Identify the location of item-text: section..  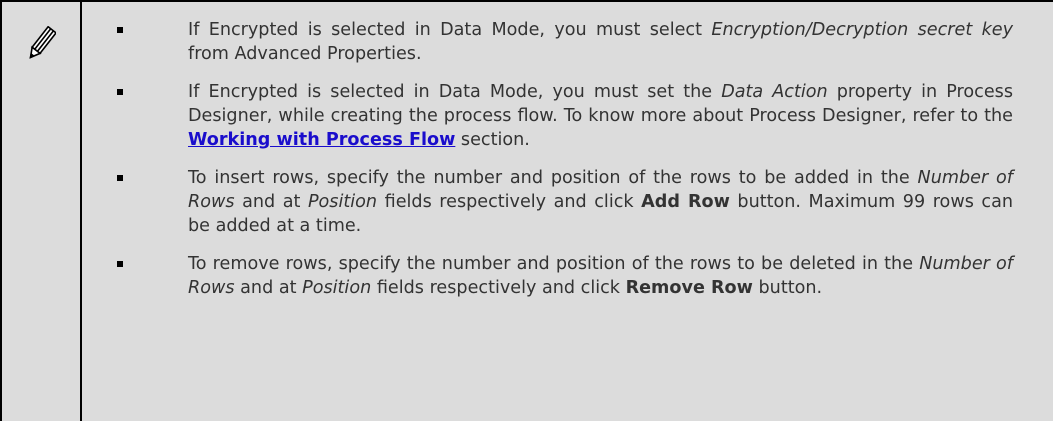
(492, 140).